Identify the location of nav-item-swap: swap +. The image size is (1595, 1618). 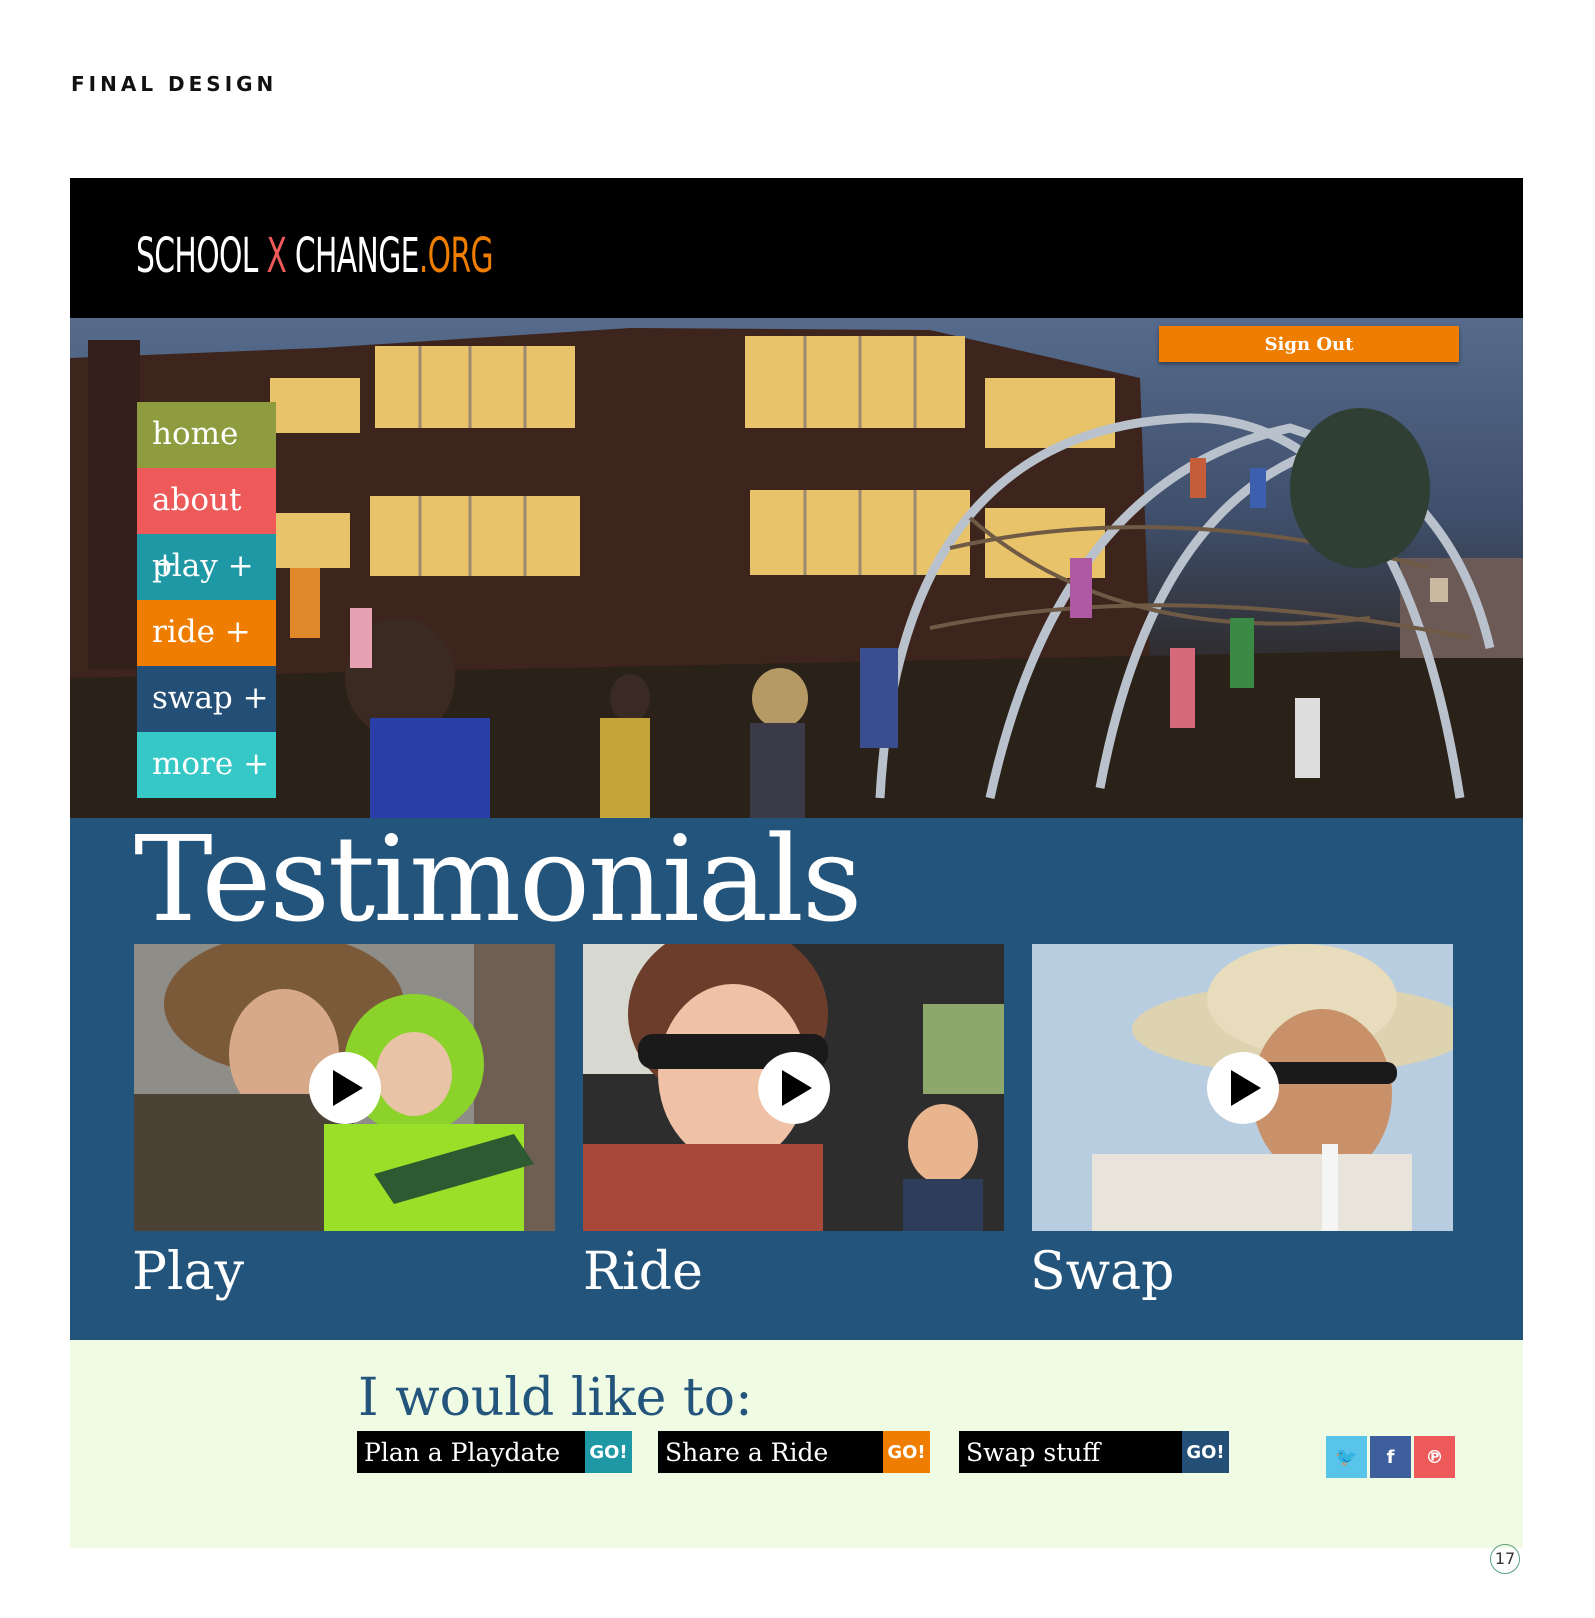
(206, 699).